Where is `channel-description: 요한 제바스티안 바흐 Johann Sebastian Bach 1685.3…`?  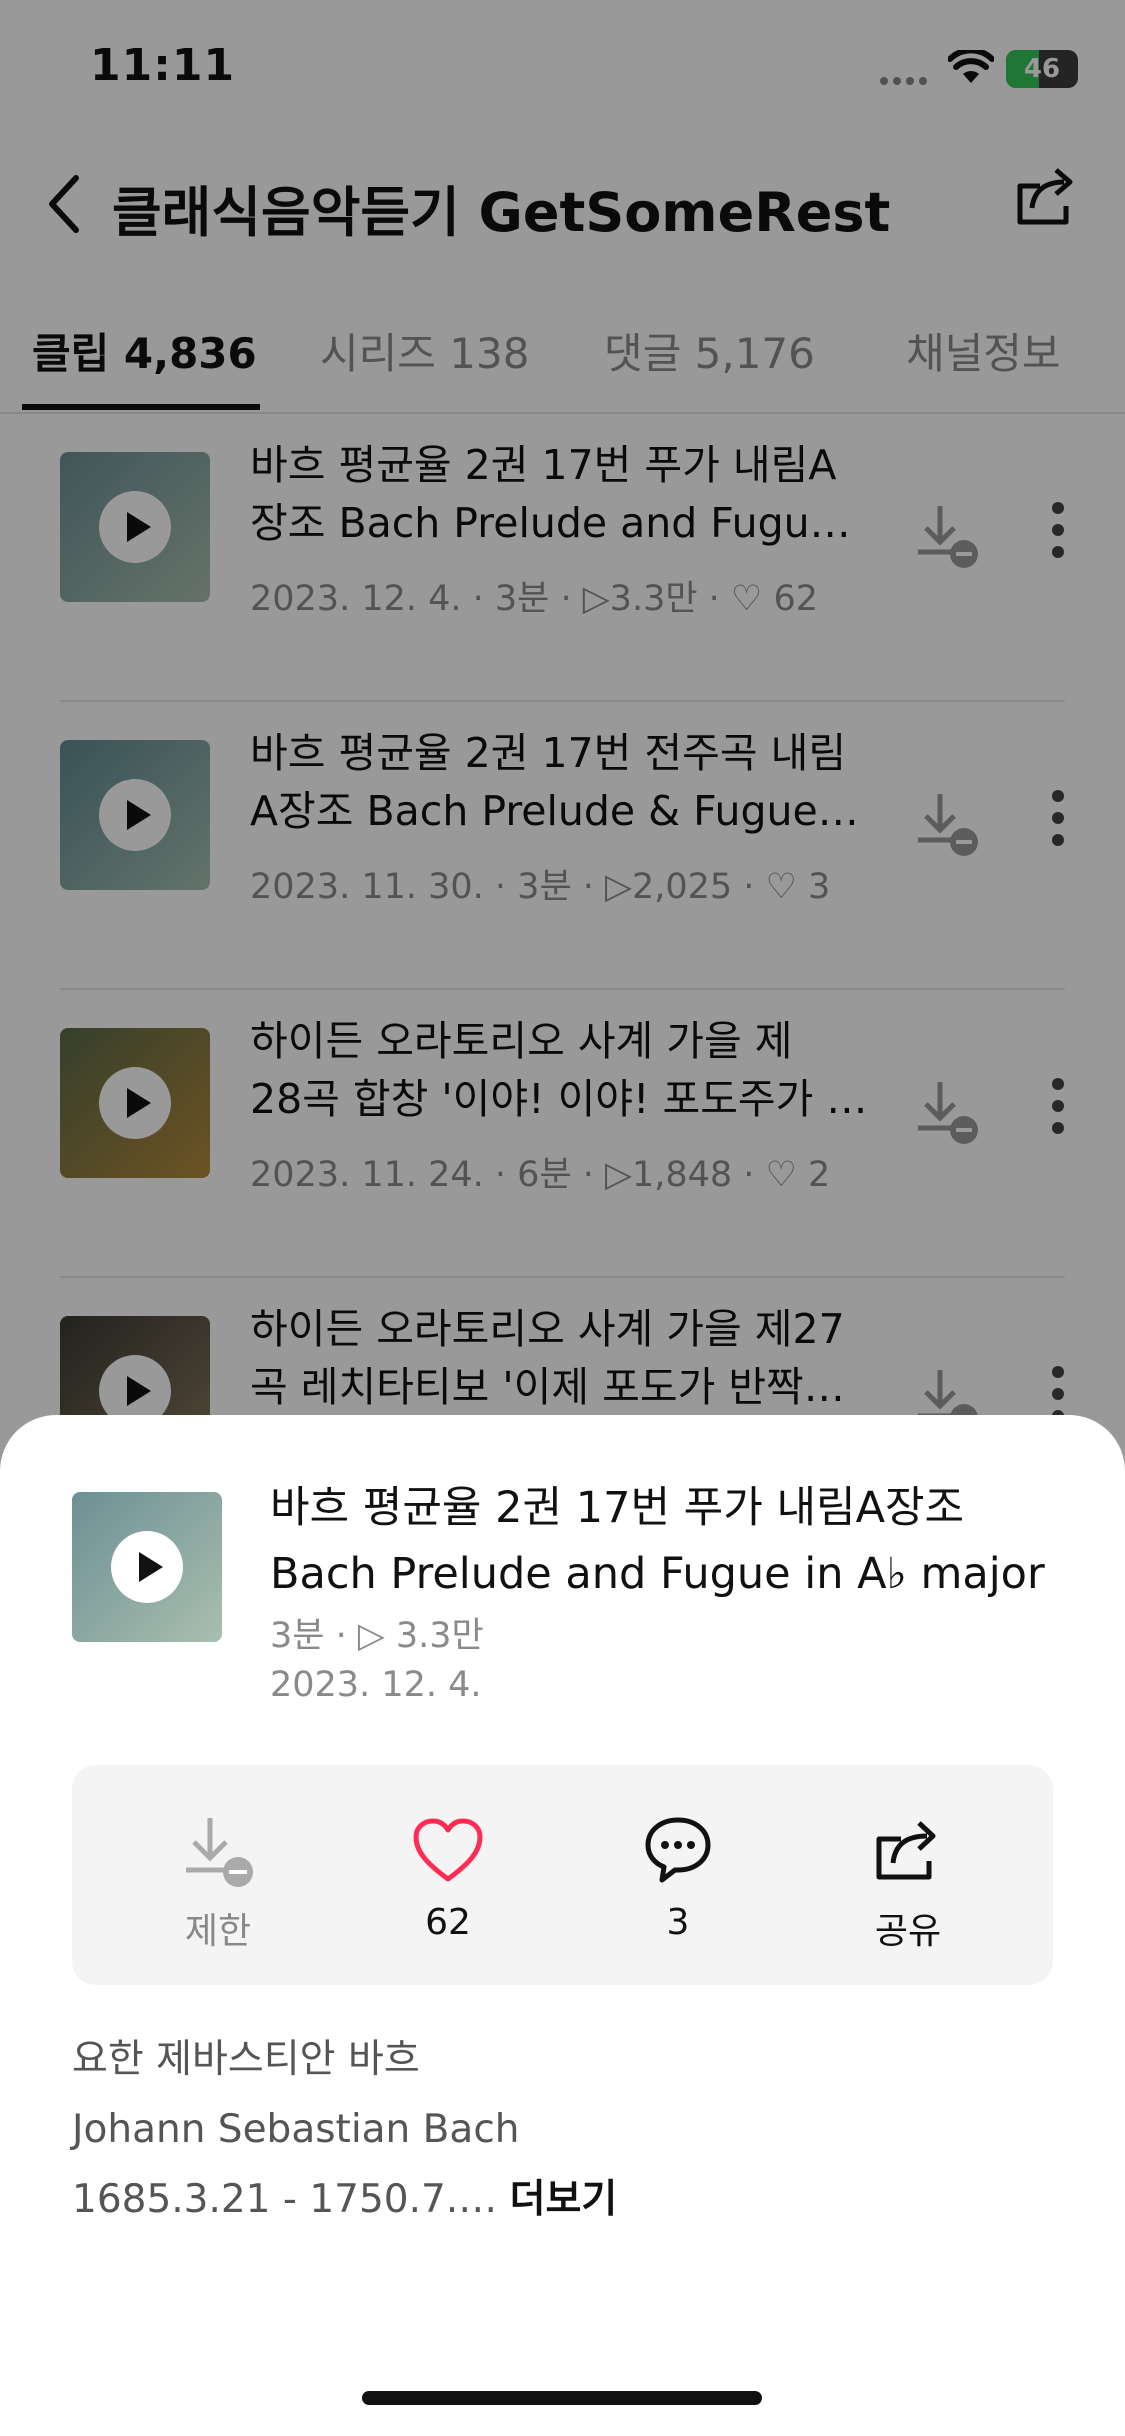 channel-description: 요한 제바스티안 바흐 Johann Sebastian Bach 1685.3… is located at coordinates (344, 2130).